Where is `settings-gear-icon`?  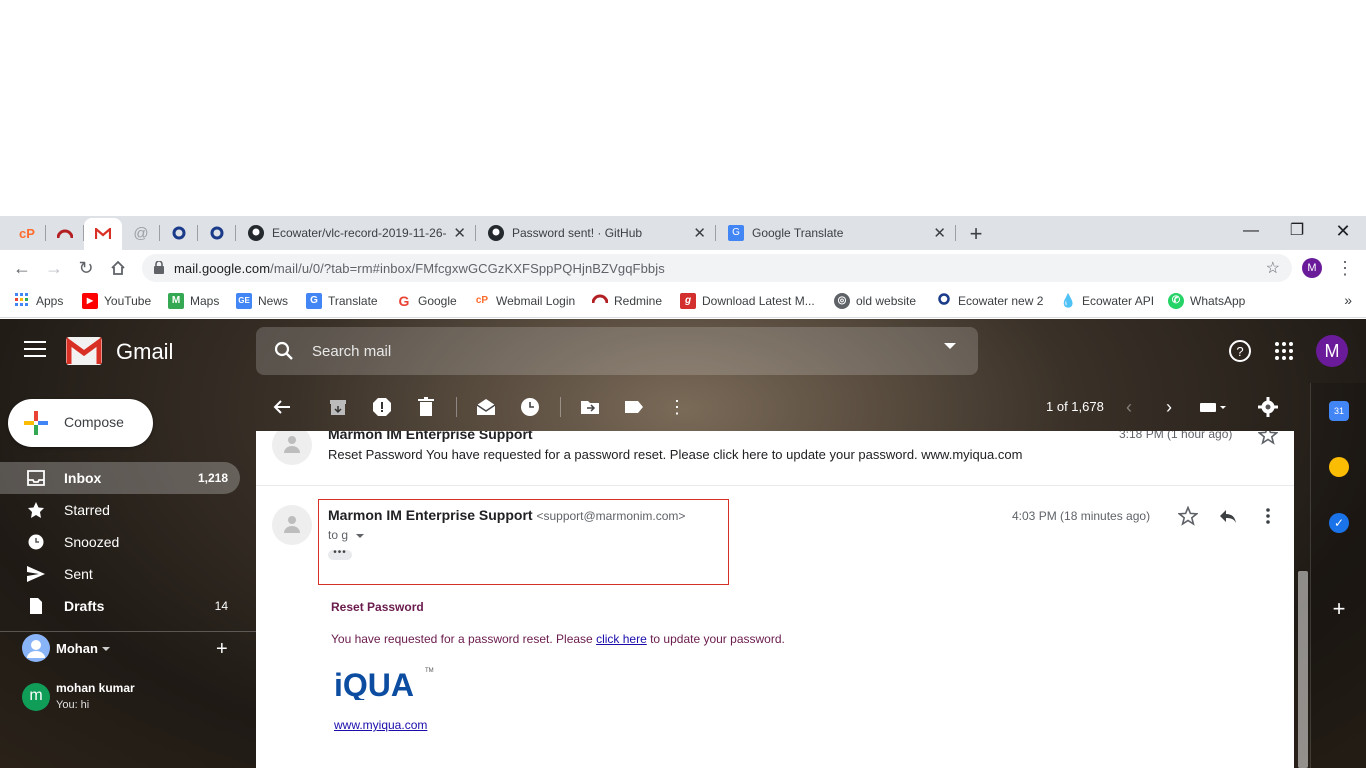 settings-gear-icon is located at coordinates (1268, 407).